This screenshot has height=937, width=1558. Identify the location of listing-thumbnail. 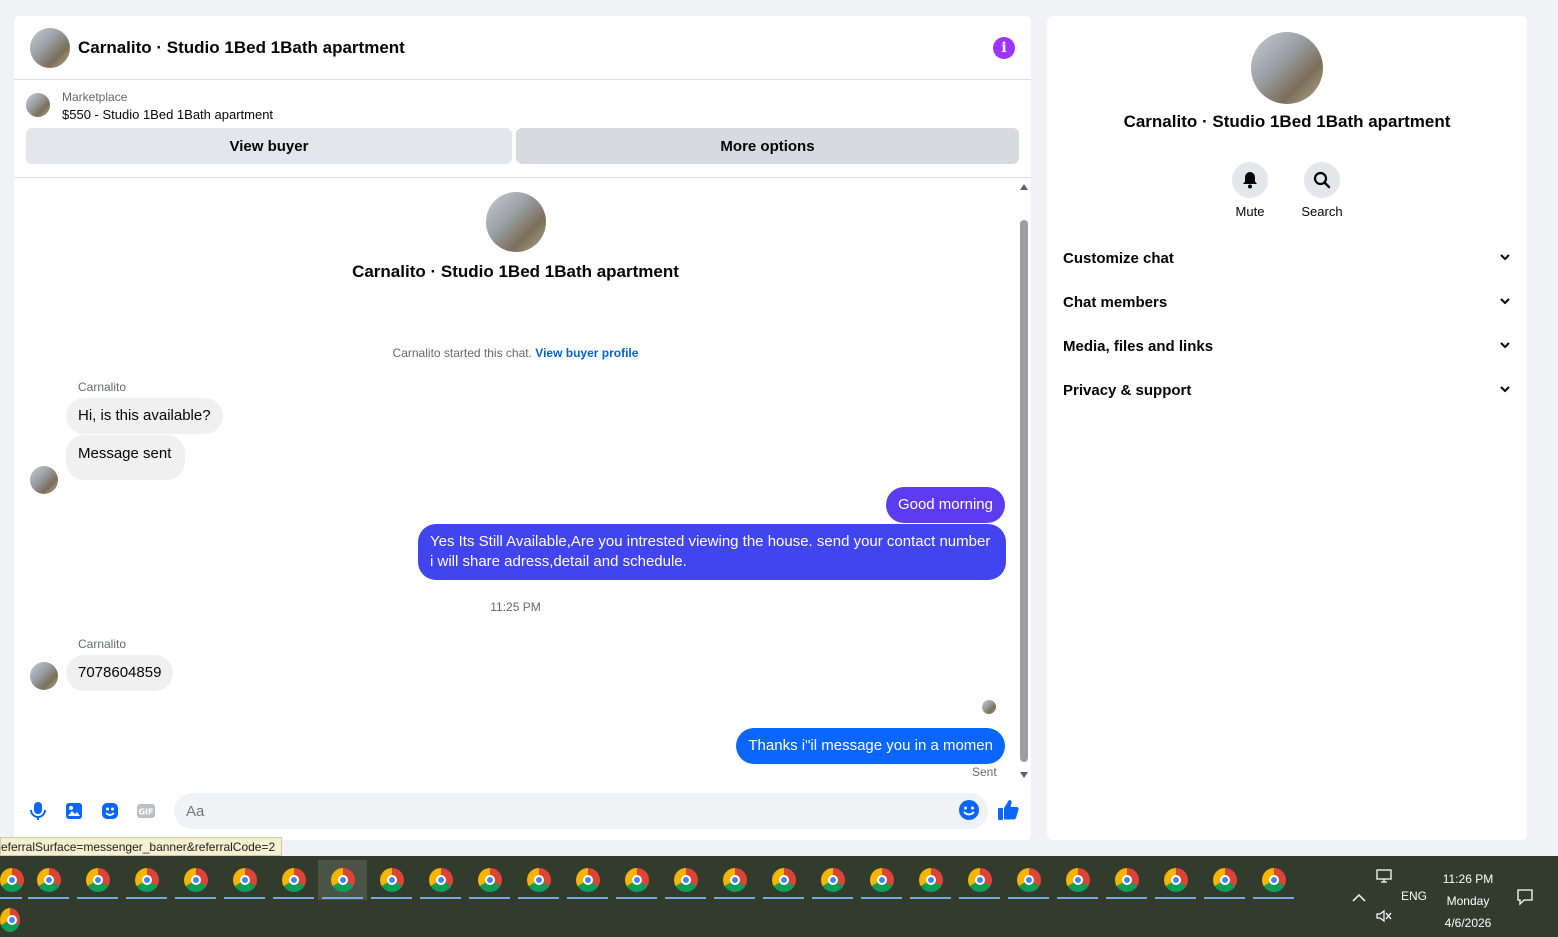
(38, 105).